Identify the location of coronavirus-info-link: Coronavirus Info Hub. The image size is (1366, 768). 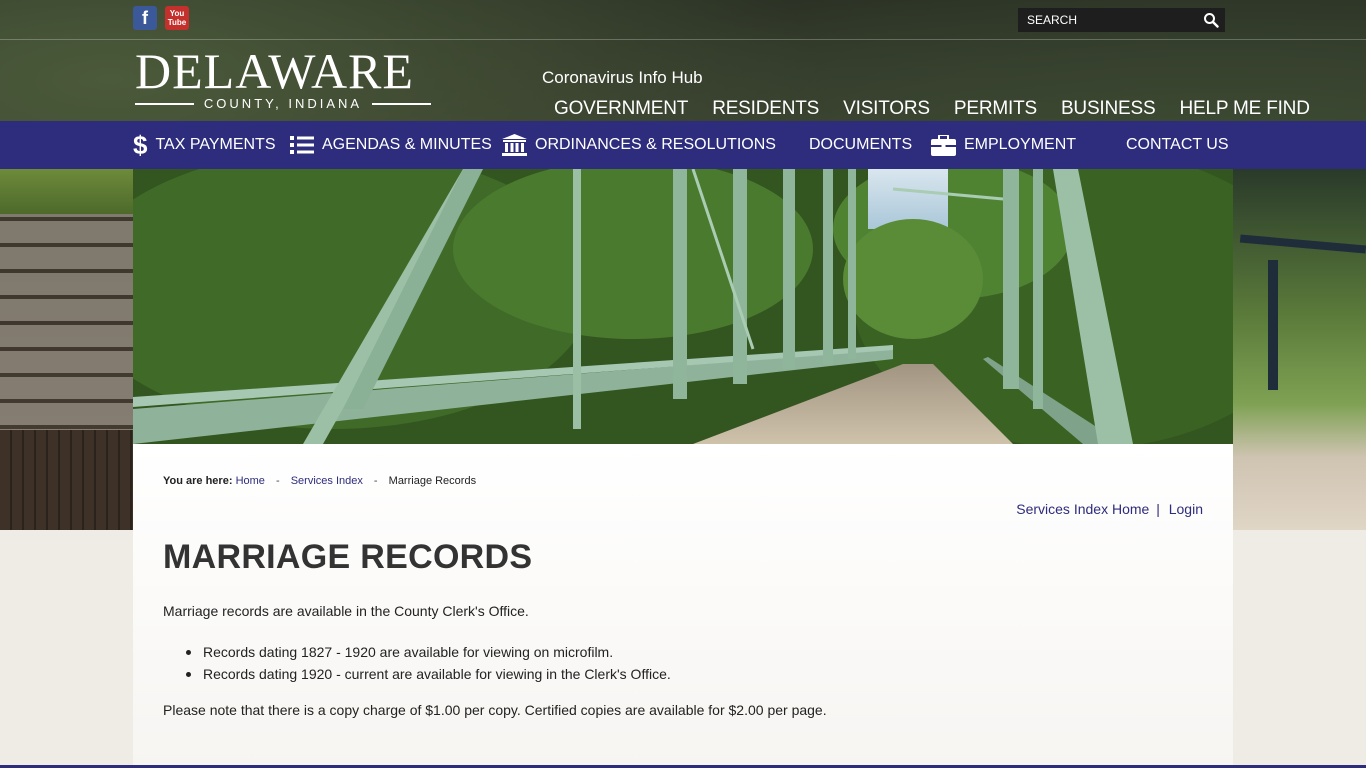
(622, 78).